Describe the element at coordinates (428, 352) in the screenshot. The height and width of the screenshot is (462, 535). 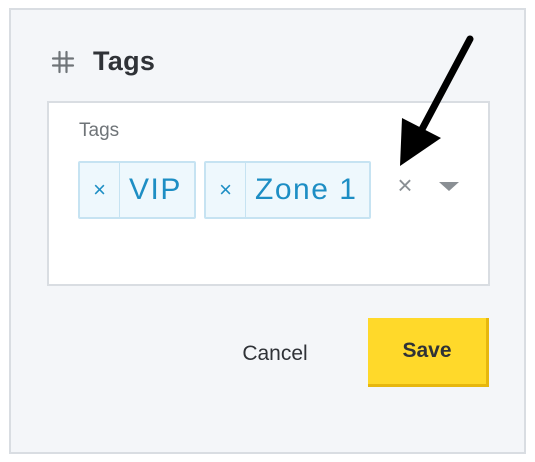
I see `save-button: Save` at that location.